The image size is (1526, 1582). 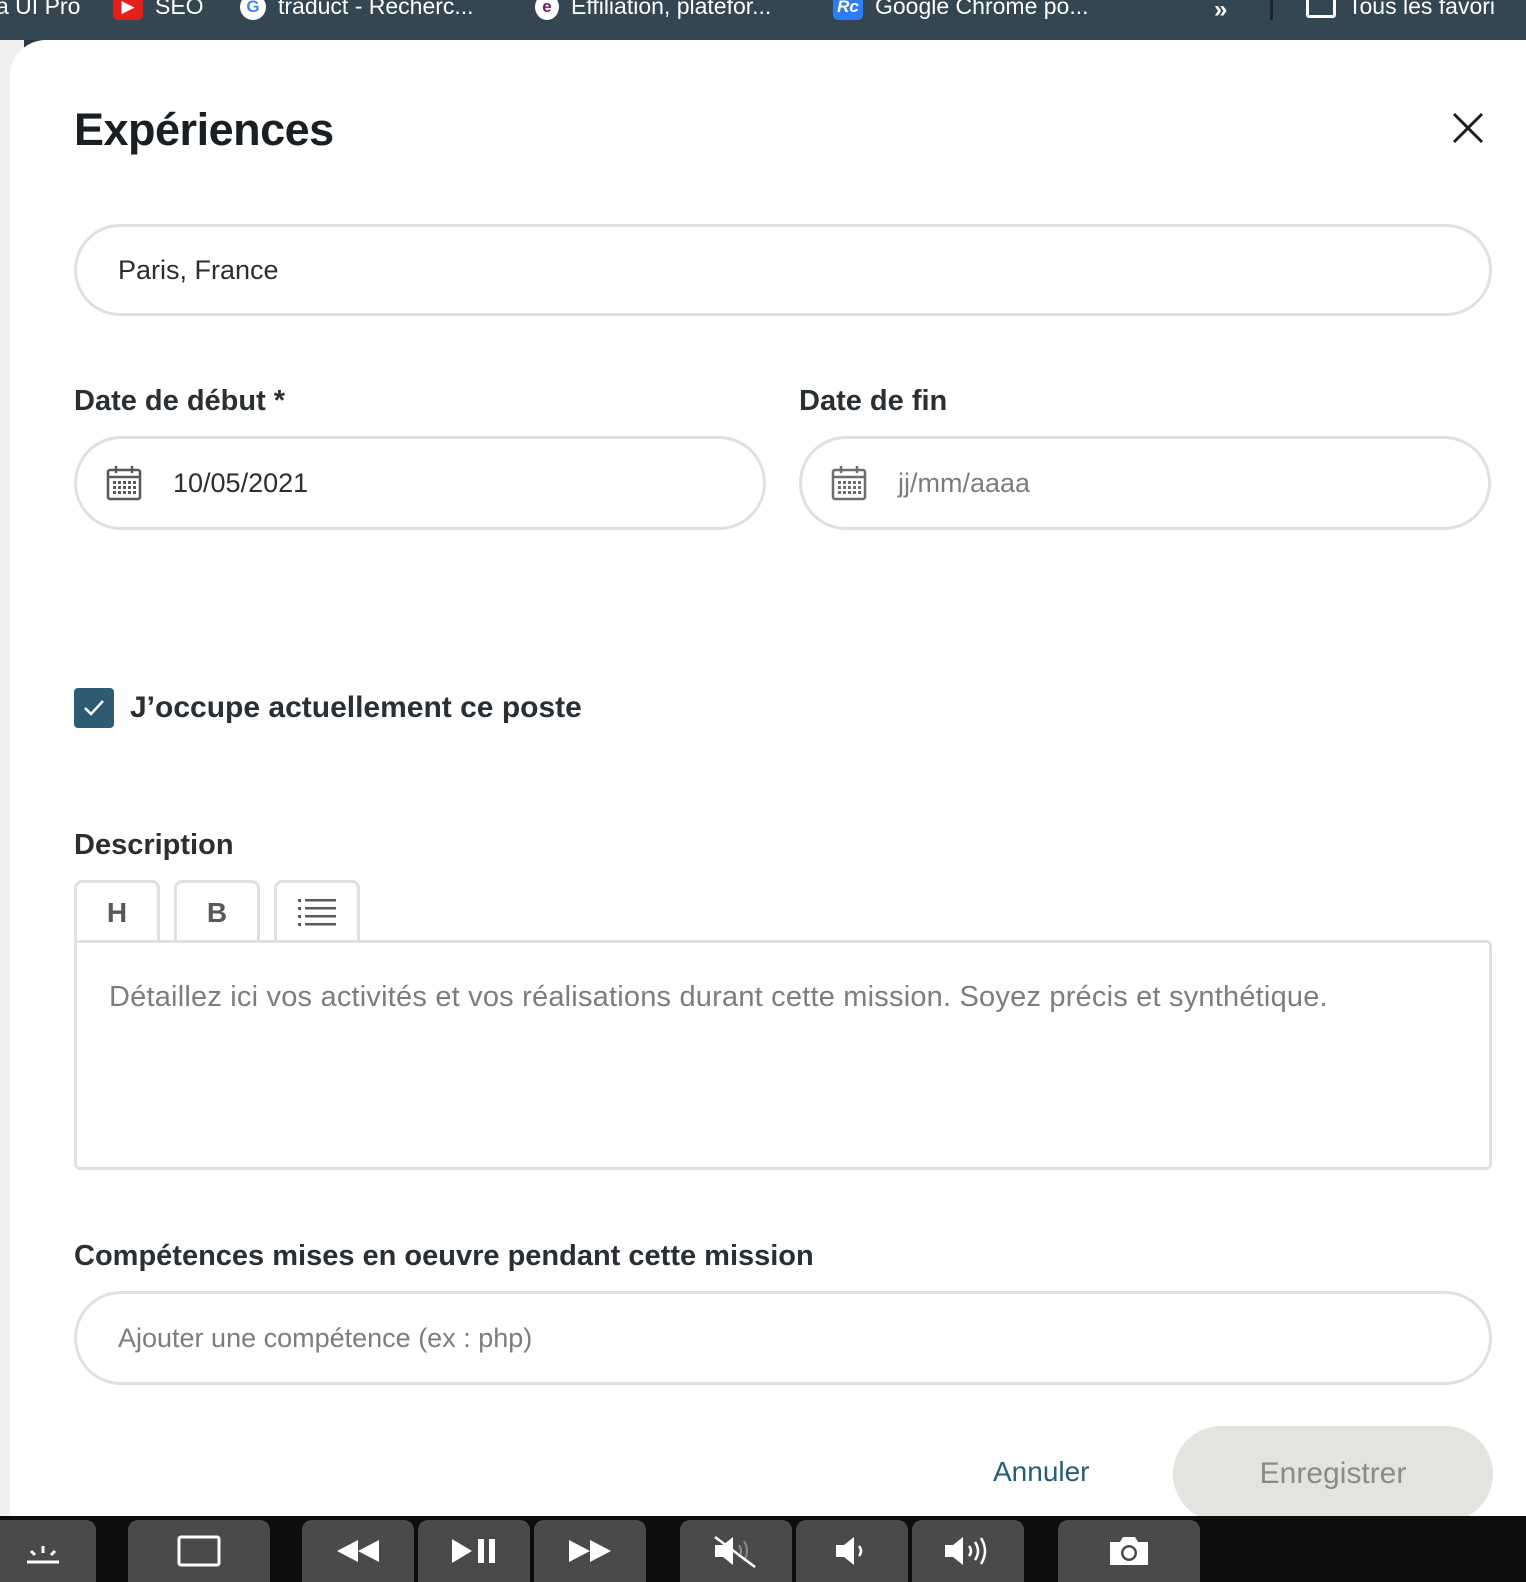 What do you see at coordinates (420, 483) in the screenshot?
I see `start-date-input: 10/05/2021` at bounding box center [420, 483].